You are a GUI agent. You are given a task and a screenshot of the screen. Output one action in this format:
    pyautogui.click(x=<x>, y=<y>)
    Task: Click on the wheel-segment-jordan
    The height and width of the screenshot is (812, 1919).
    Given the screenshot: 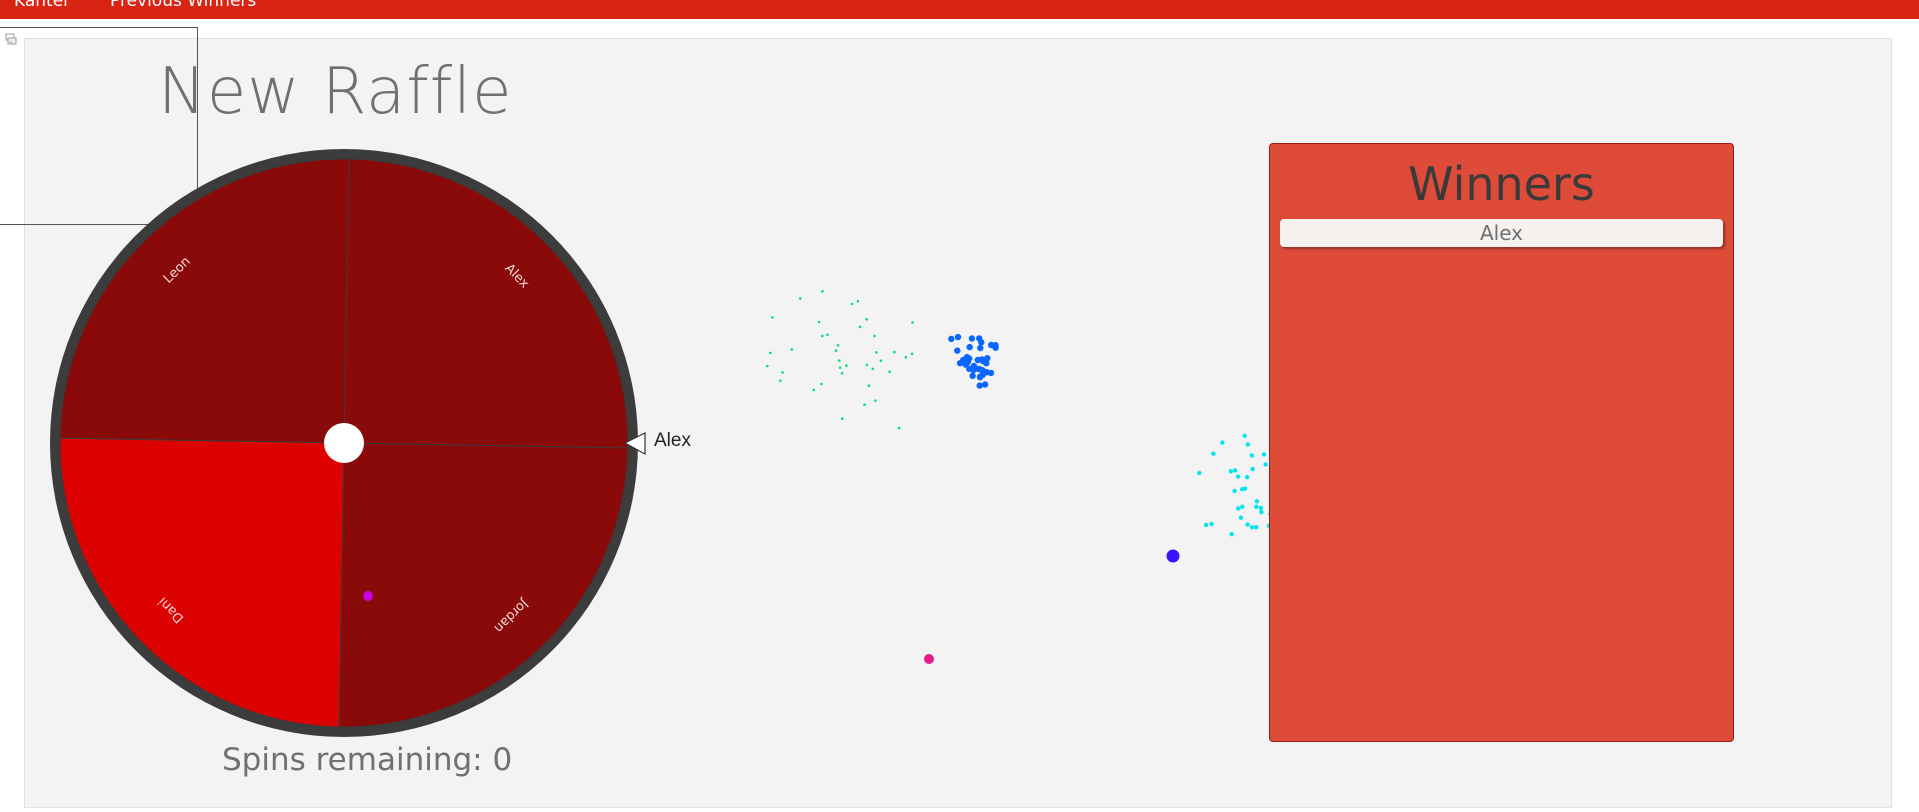 What is the action you would take?
    pyautogui.click(x=483, y=585)
    